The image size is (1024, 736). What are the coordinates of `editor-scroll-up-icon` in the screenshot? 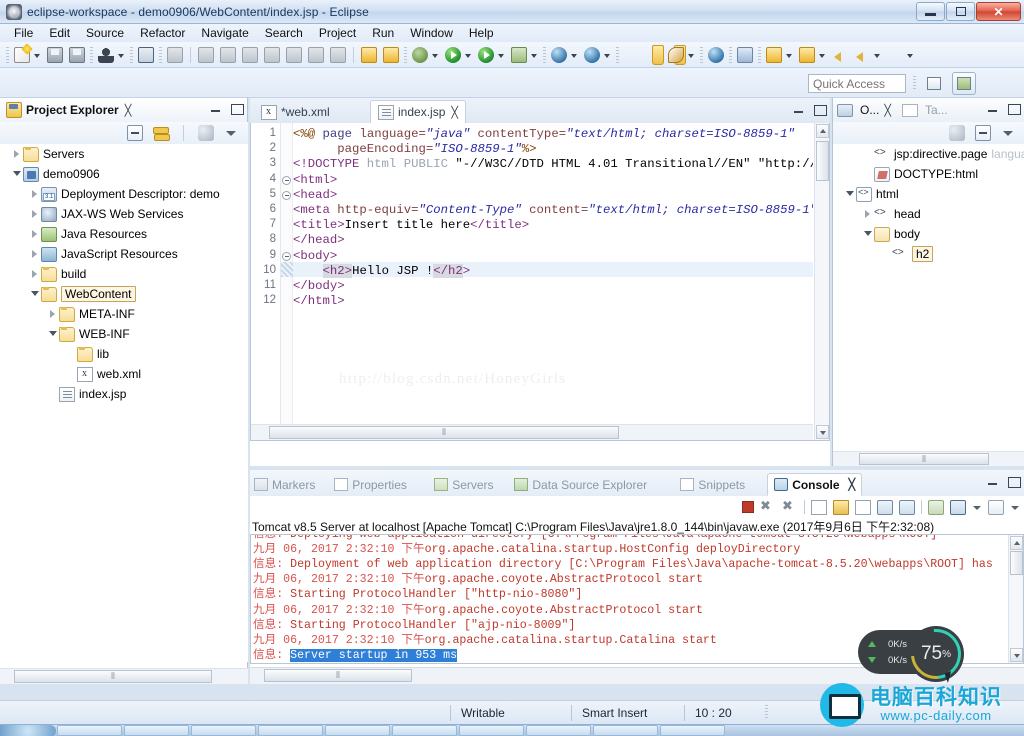 It's located at (822, 131).